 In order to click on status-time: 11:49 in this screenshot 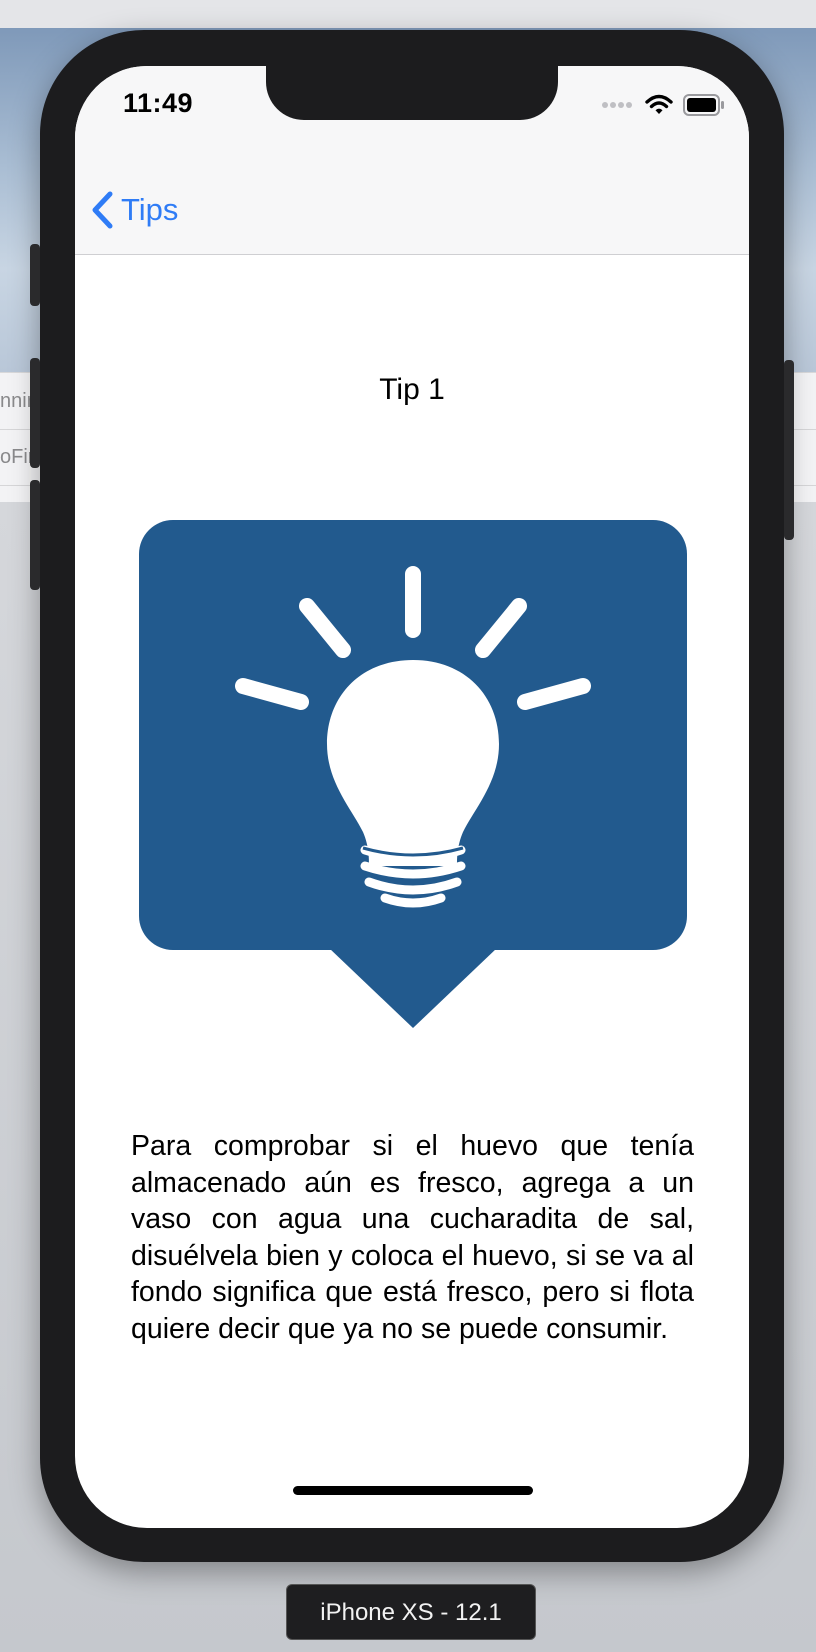, I will do `click(158, 103)`.